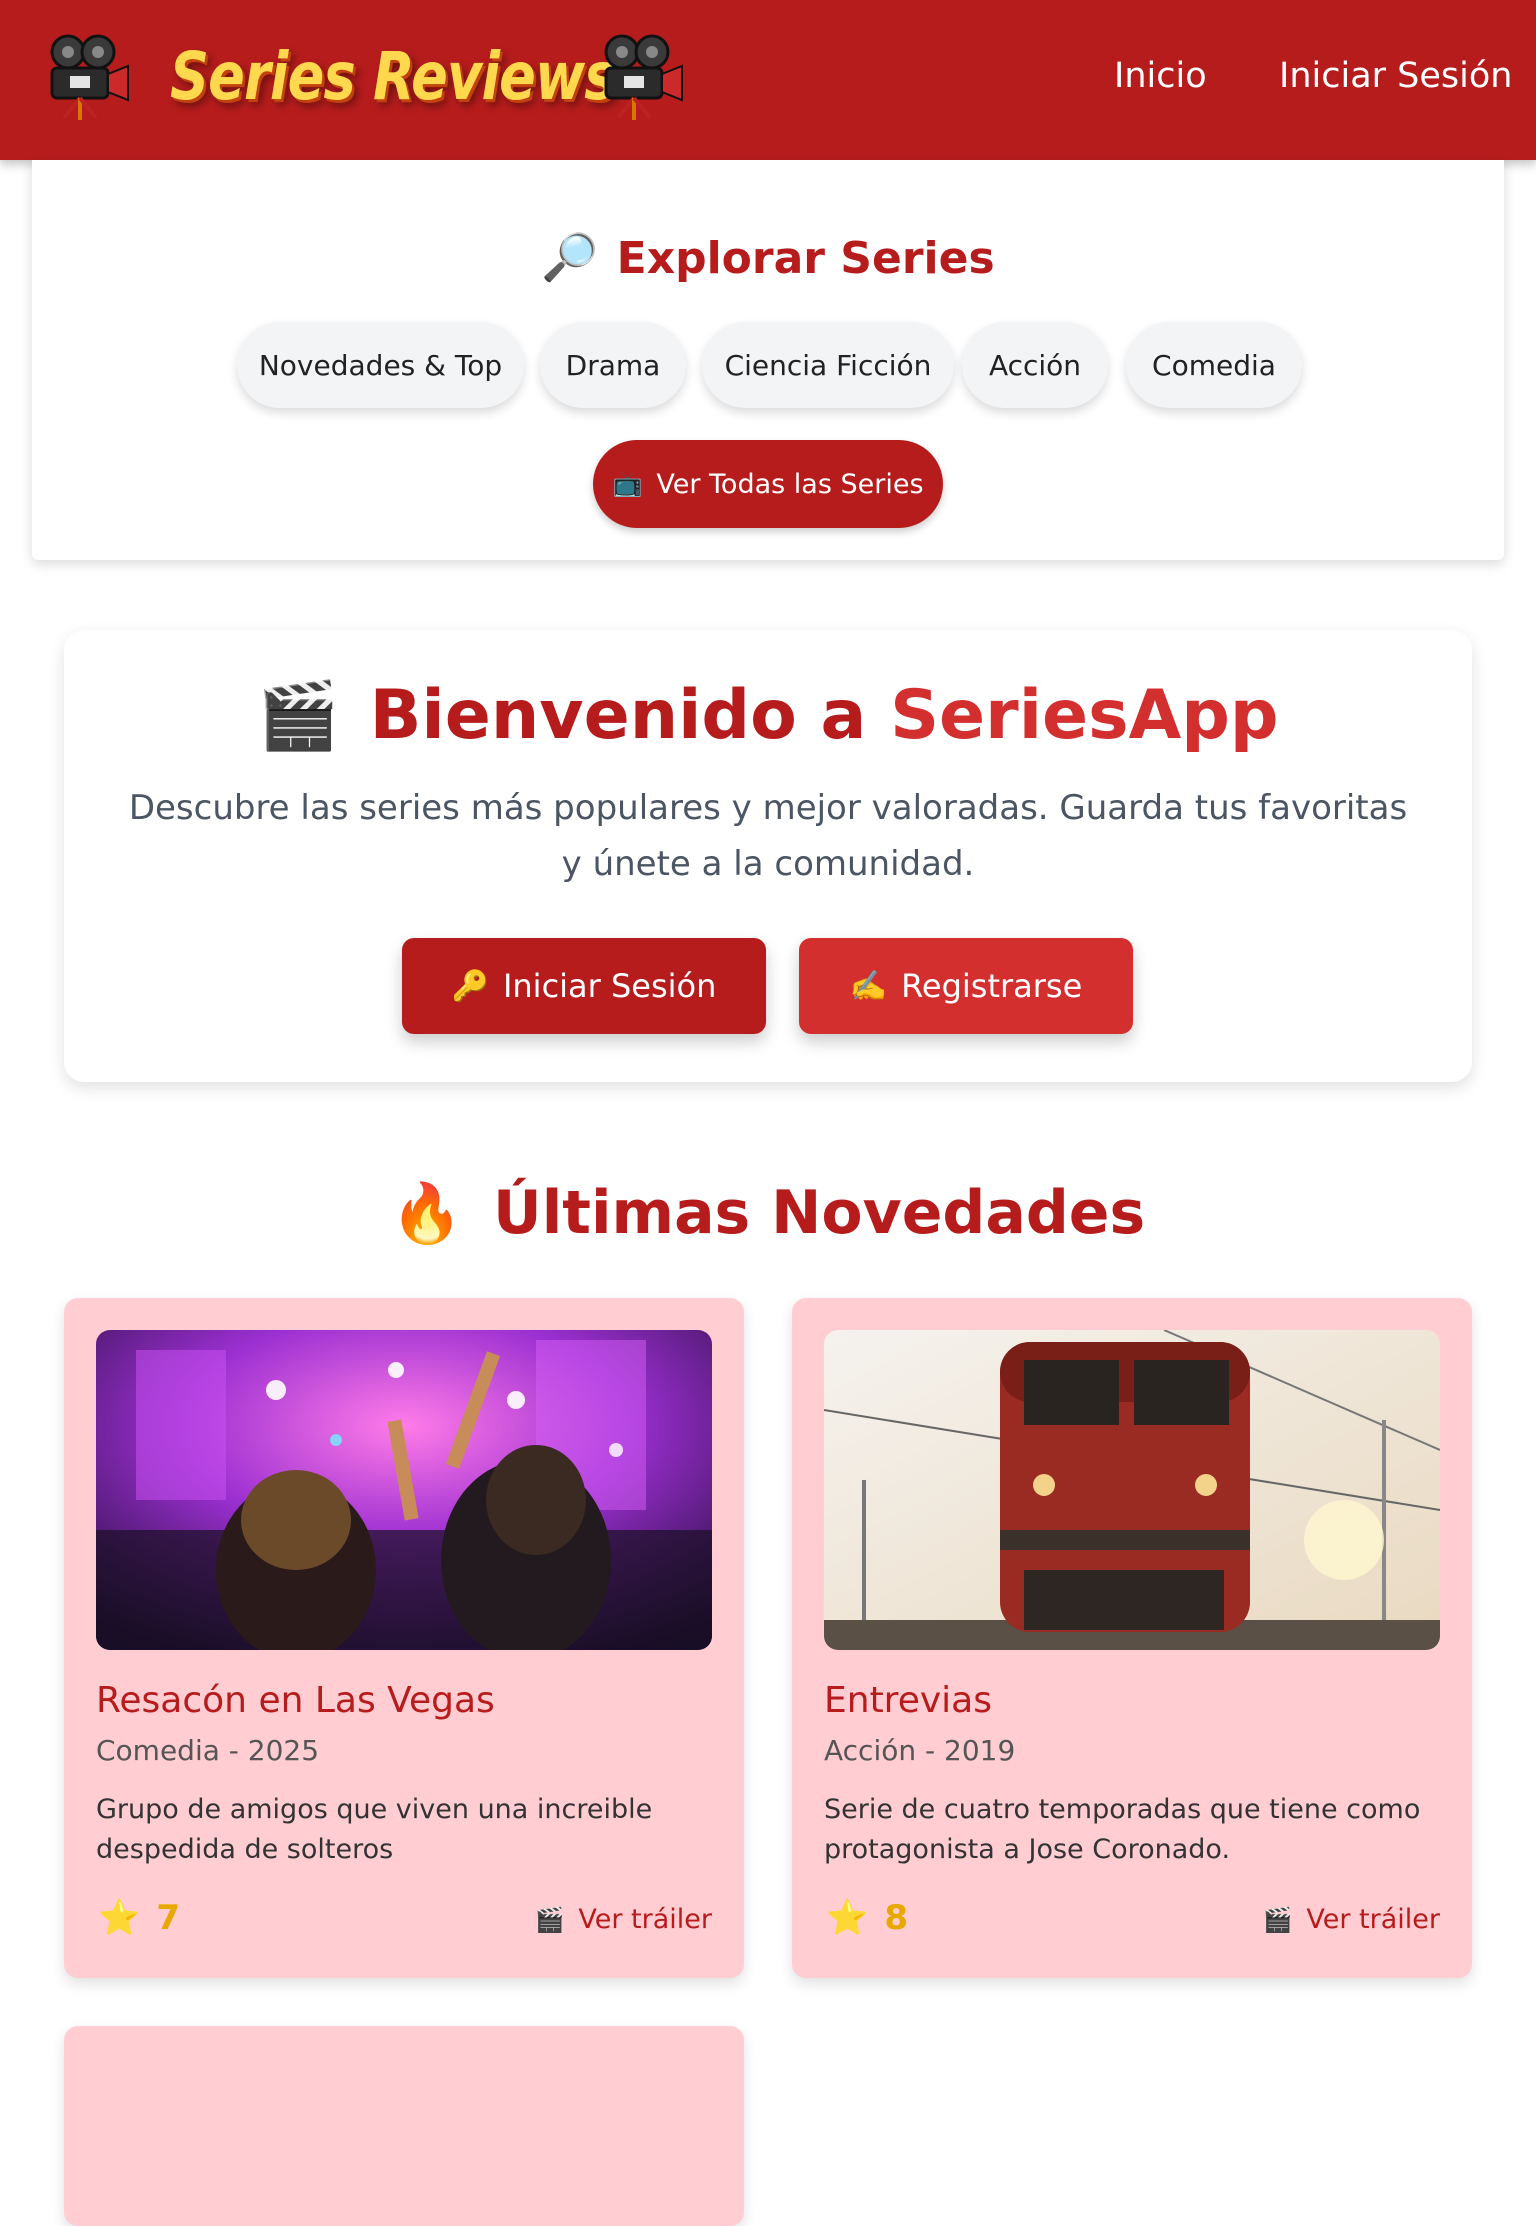  I want to click on login-button-label: Iniciar Sesión, so click(609, 986).